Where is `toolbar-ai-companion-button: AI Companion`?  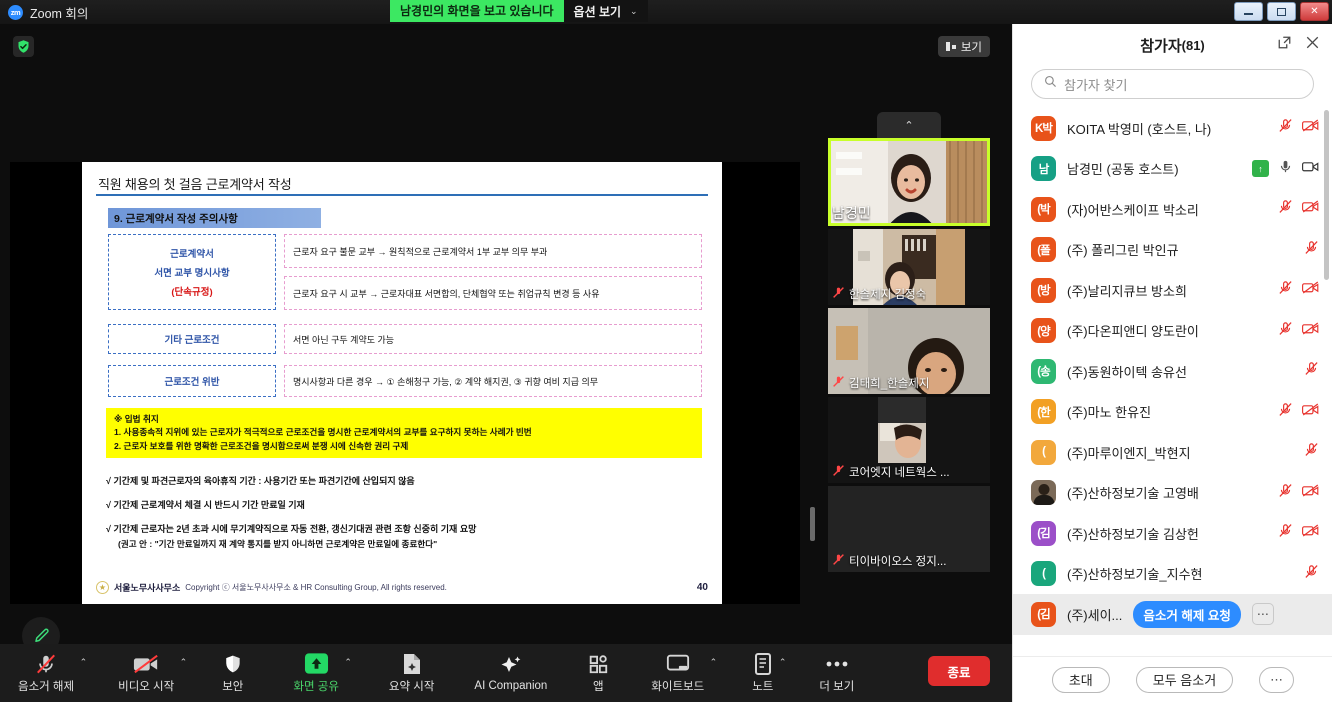 toolbar-ai-companion-button: AI Companion is located at coordinates (510, 673).